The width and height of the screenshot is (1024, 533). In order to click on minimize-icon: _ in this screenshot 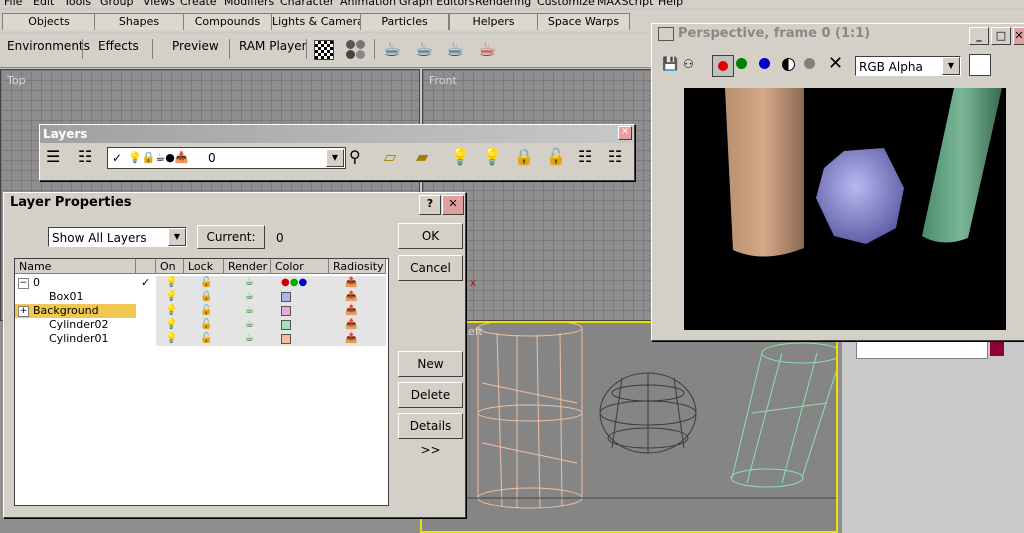, I will do `click(979, 36)`.